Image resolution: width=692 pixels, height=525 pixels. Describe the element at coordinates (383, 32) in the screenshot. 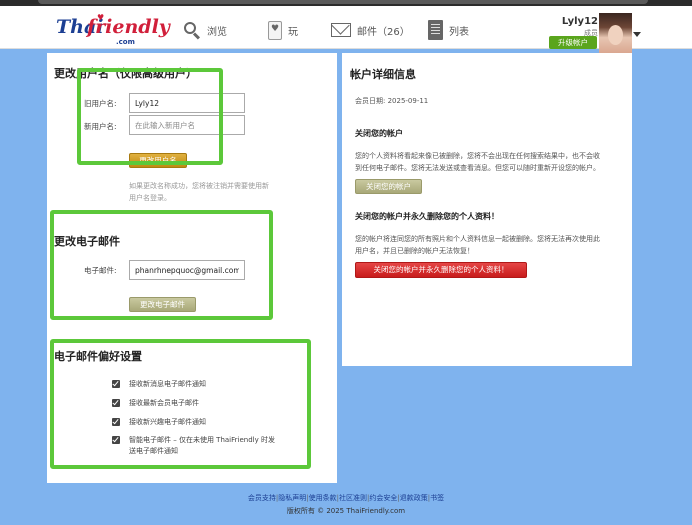

I see `nav-mail-label: 邮件（26）` at that location.